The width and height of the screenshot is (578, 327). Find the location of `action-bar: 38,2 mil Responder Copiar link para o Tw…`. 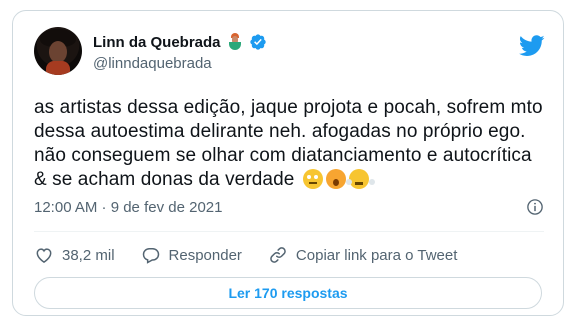

action-bar: 38,2 mil Responder Copiar link para o Tw… is located at coordinates (258, 255).